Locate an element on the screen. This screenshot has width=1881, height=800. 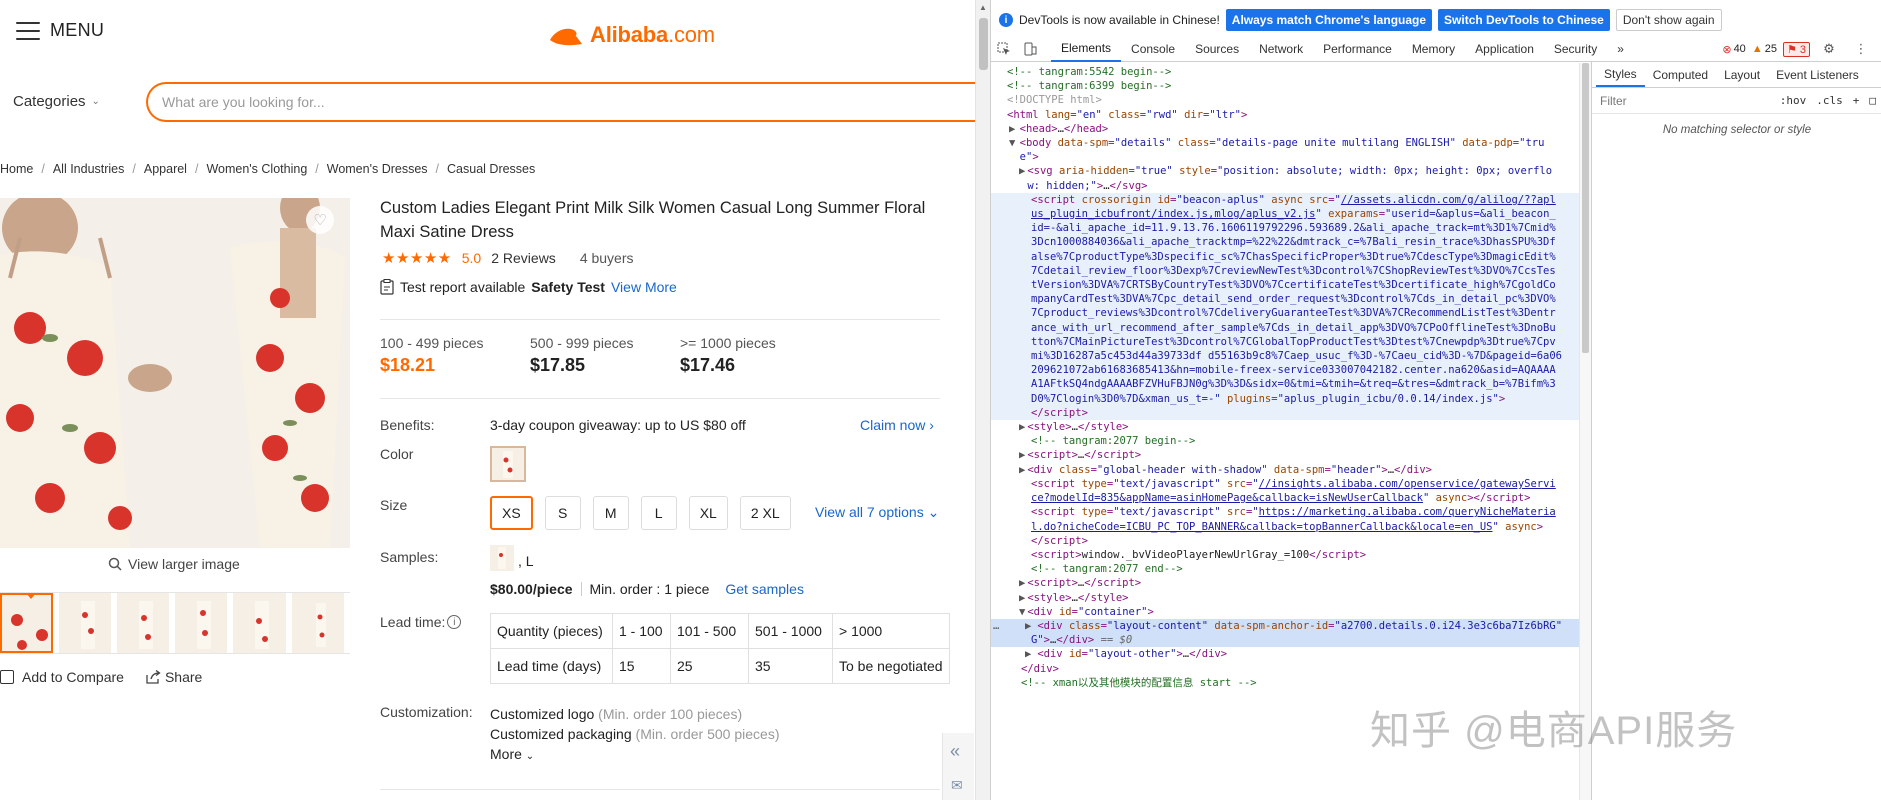
search-input is located at coordinates (462, 102).